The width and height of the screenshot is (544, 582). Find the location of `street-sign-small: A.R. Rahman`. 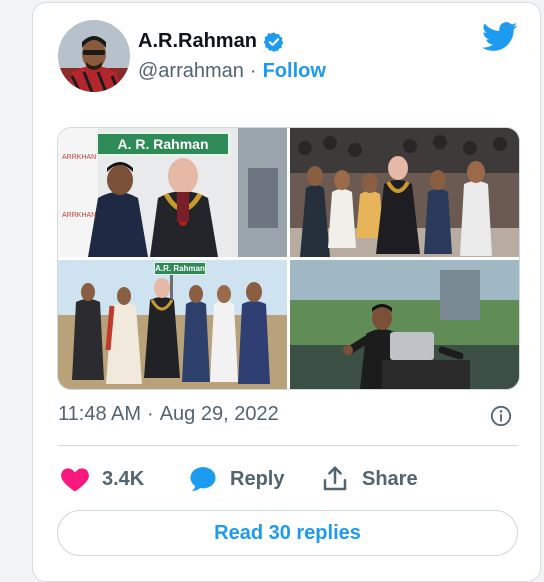

street-sign-small: A.R. Rahman is located at coordinates (180, 268).